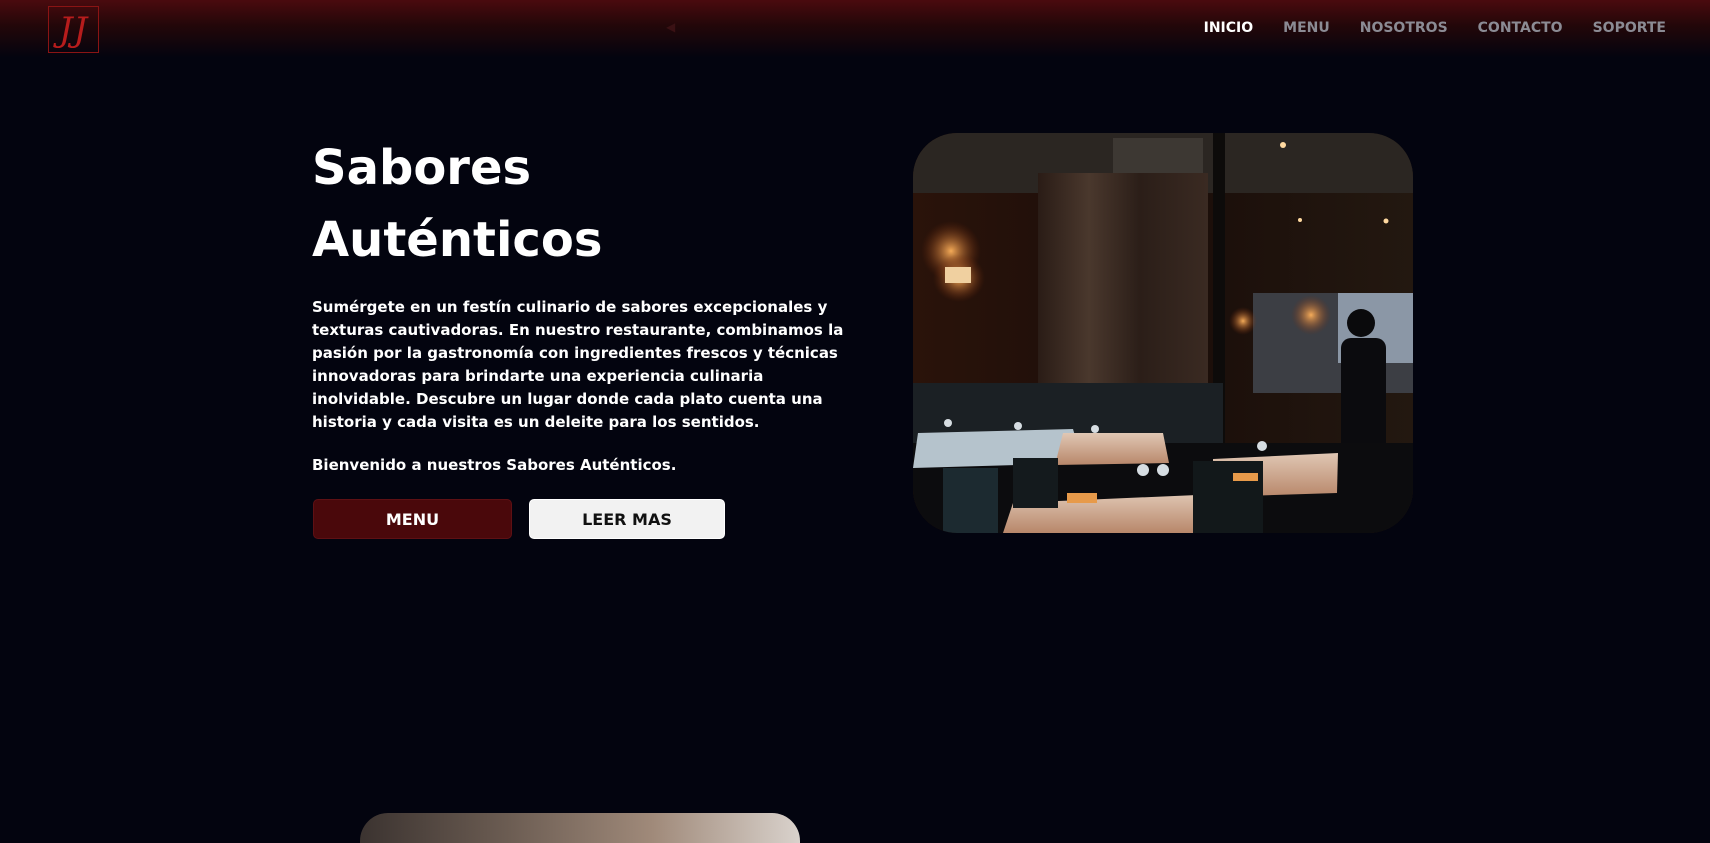 The width and height of the screenshot is (1710, 843). I want to click on nav-link-nosotros: NOSOTROS, so click(1404, 28).